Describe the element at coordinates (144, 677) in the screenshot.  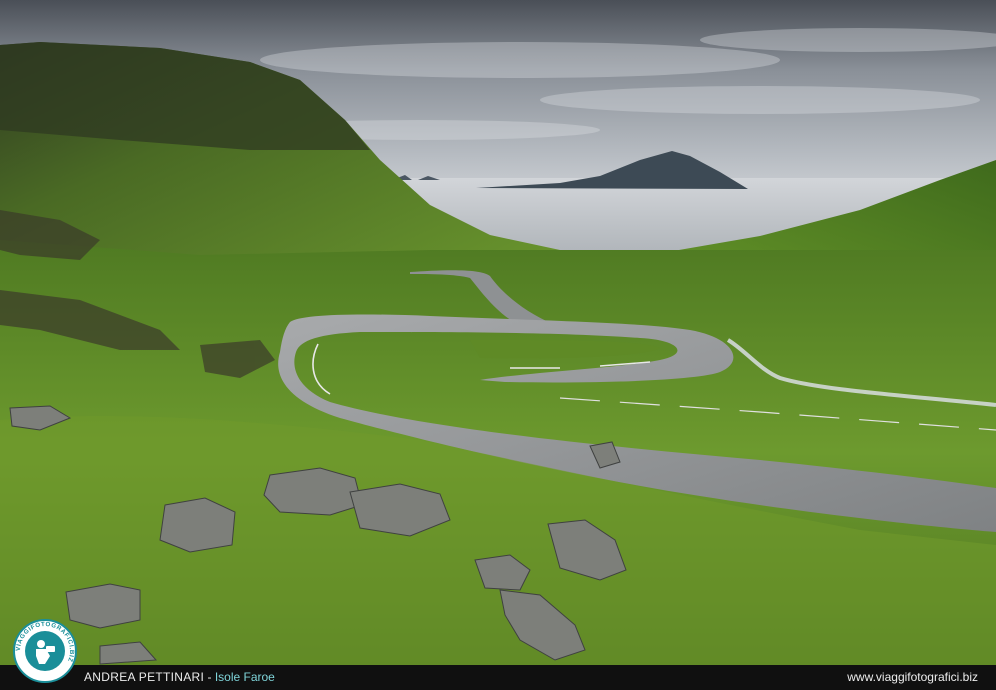
I see `author-name: ANDREA PETTINARI` at that location.